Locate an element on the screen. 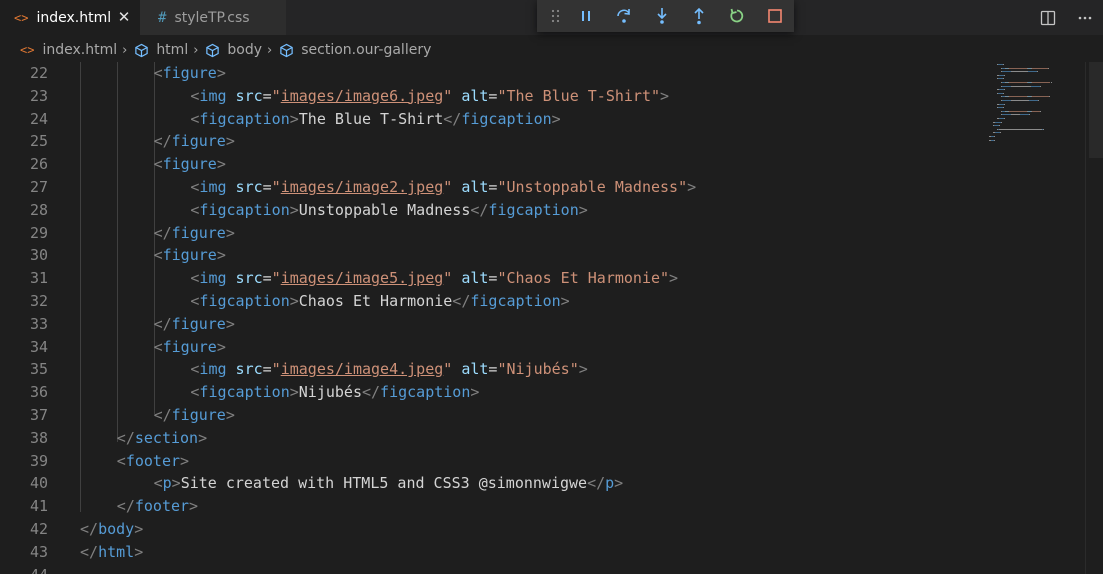 This screenshot has height=574, width=1103. code-line: 36 <figcaption>Nijubés</figcaption> is located at coordinates (490, 392).